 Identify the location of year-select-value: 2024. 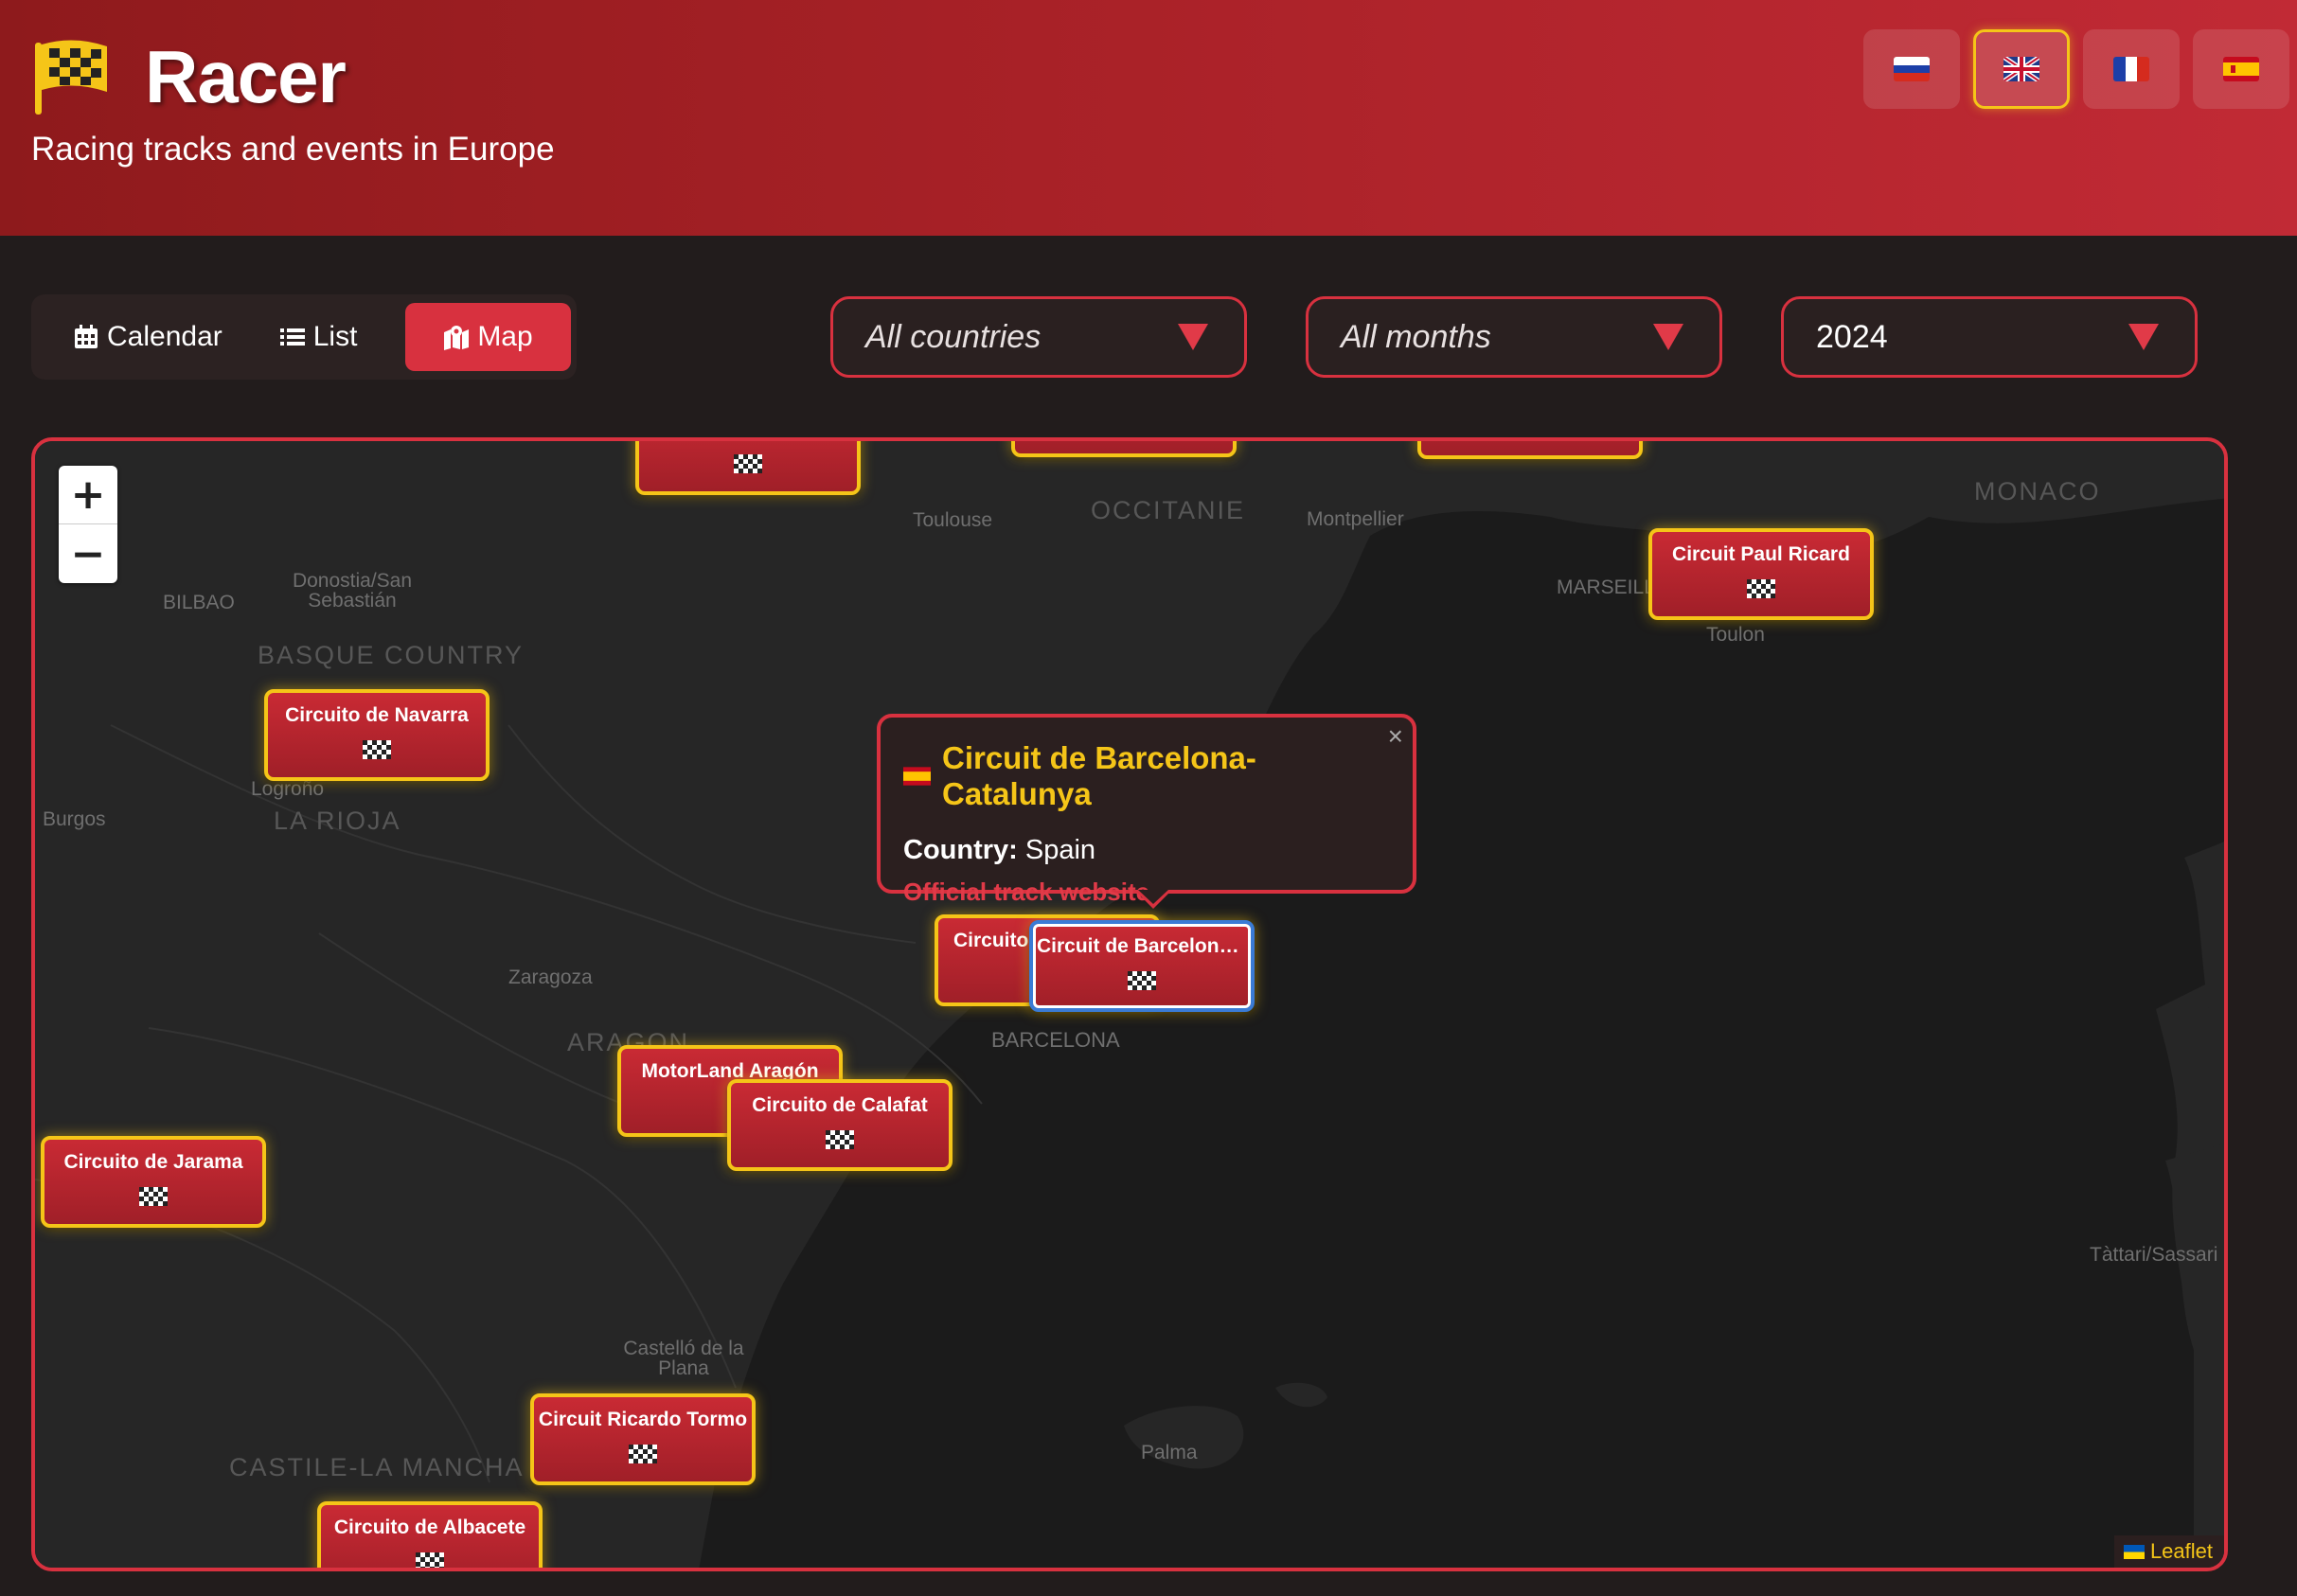
(1852, 336).